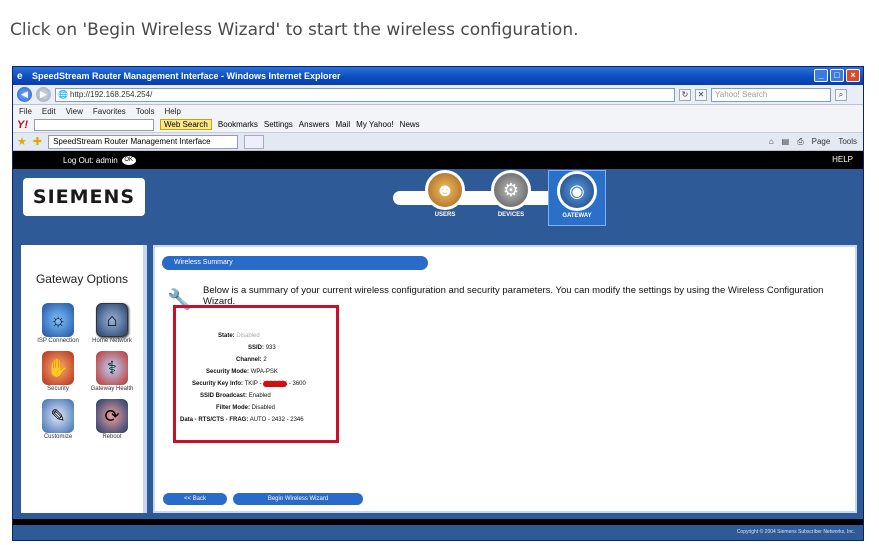 The width and height of the screenshot is (879, 545). What do you see at coordinates (314, 124) in the screenshot?
I see `yahoo-answers: Answers` at bounding box center [314, 124].